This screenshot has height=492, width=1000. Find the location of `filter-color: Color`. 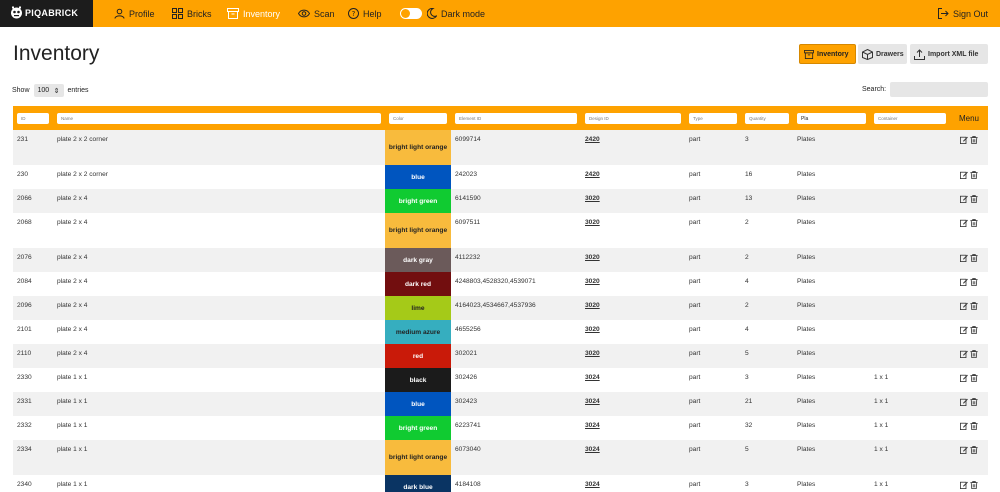

filter-color: Color is located at coordinates (418, 118).